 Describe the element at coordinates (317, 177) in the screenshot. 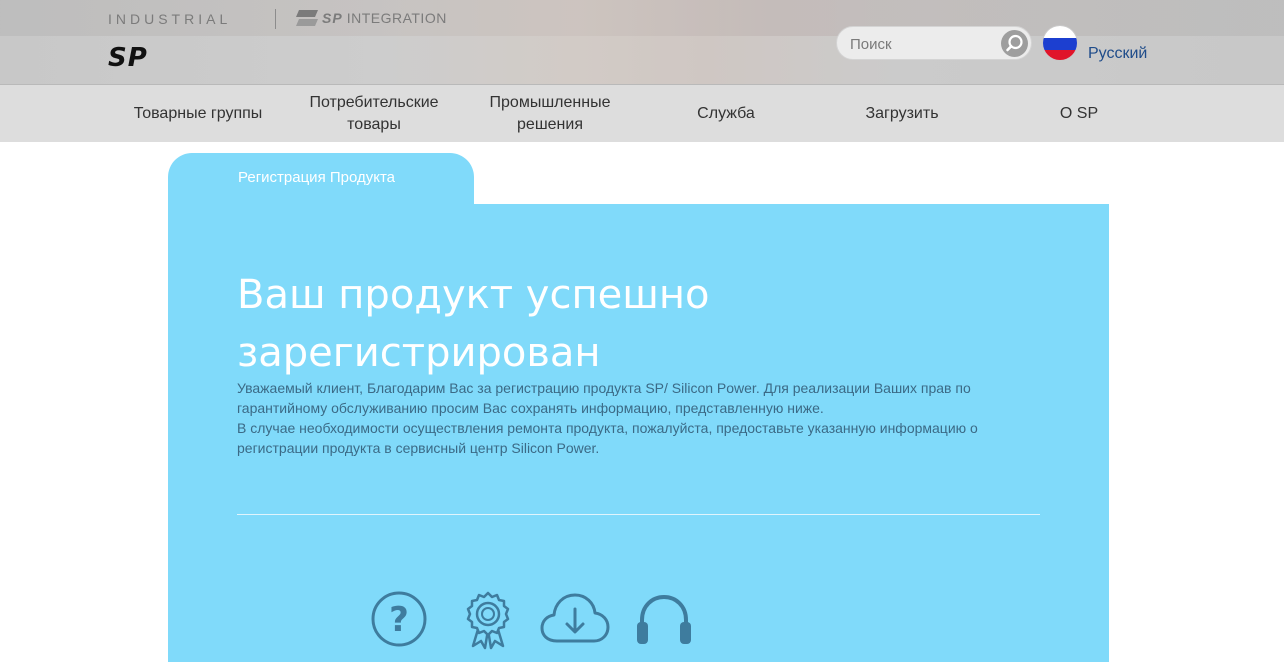

I see `tab-label: Регистрация Продукта` at that location.